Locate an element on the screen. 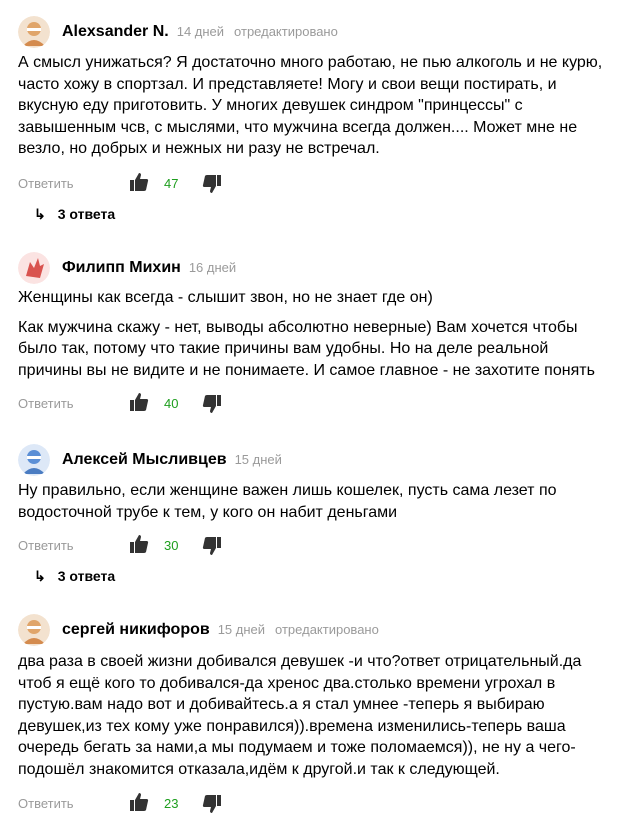 Image resolution: width=622 pixels, height=824 pixels. comment-author: Alexsander N. 14 дней отредактировано is located at coordinates (200, 32).